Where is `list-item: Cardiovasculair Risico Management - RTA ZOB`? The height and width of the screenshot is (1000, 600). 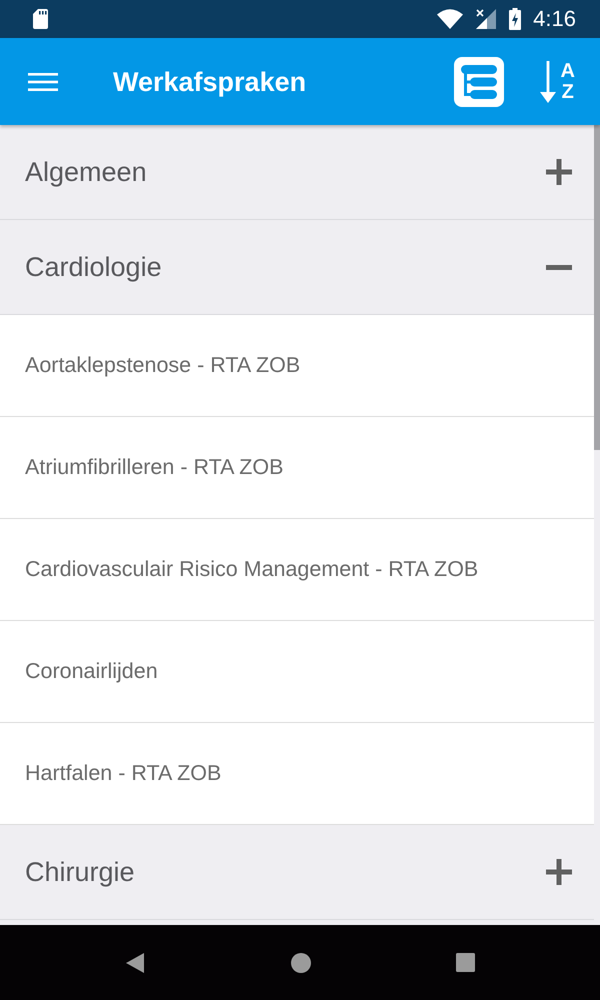 list-item: Cardiovasculair Risico Management - RTA ZOB is located at coordinates (297, 570).